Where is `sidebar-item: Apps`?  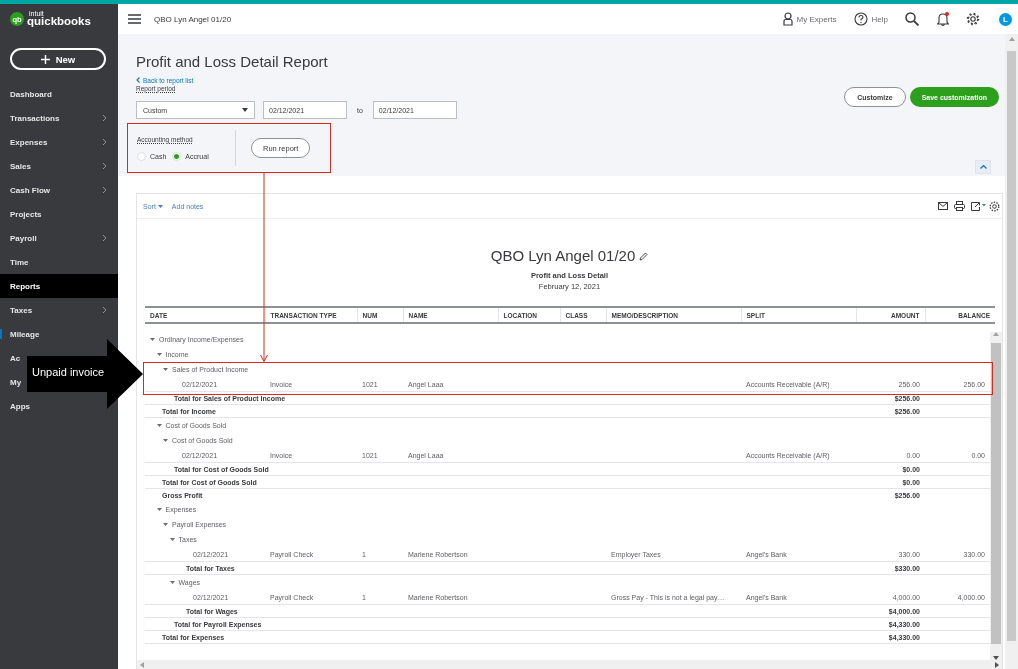 sidebar-item: Apps is located at coordinates (15, 406).